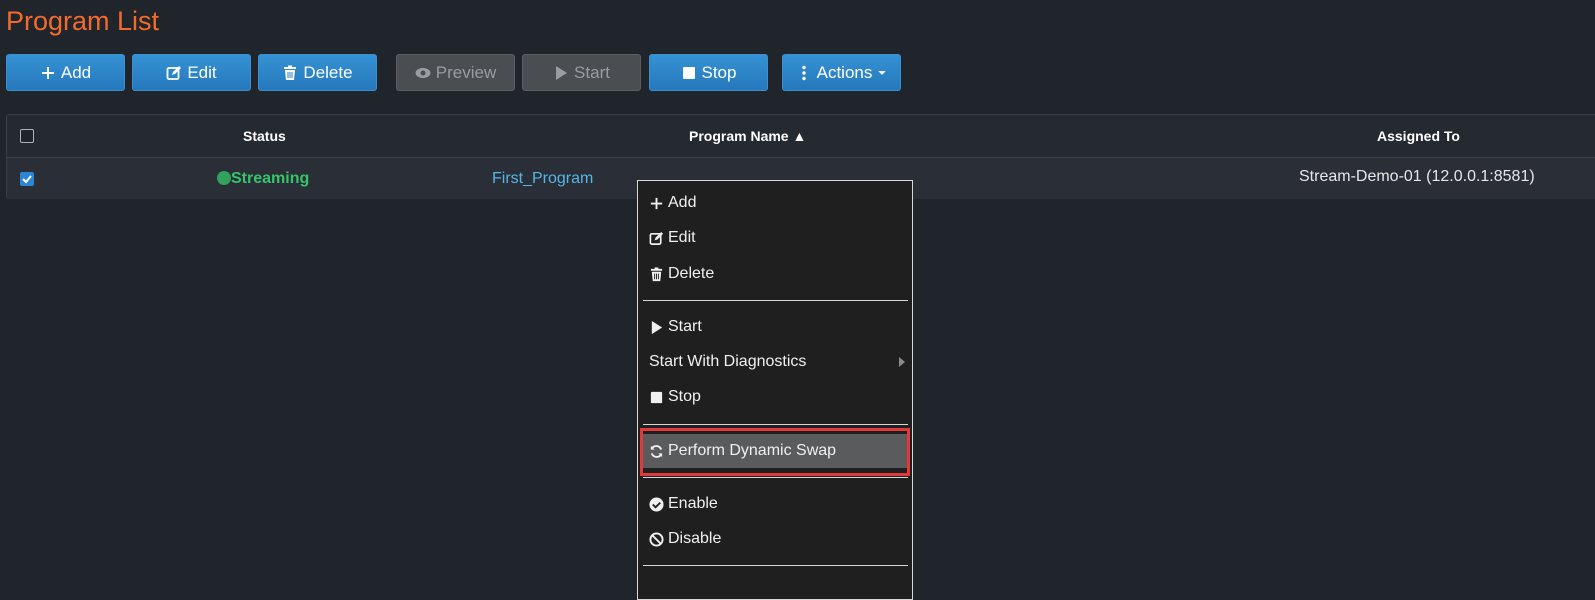 This screenshot has width=1595, height=600. Describe the element at coordinates (592, 72) in the screenshot. I see `start-button-label: Start` at that location.